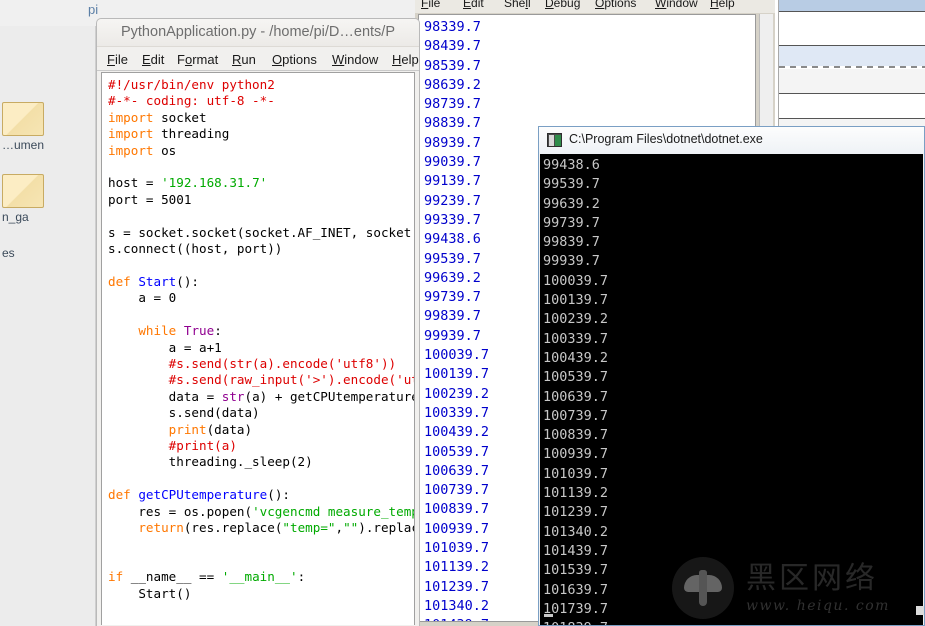 This screenshot has height=626, width=925. I want to click on console-output-line: 100839.7, so click(576, 435).